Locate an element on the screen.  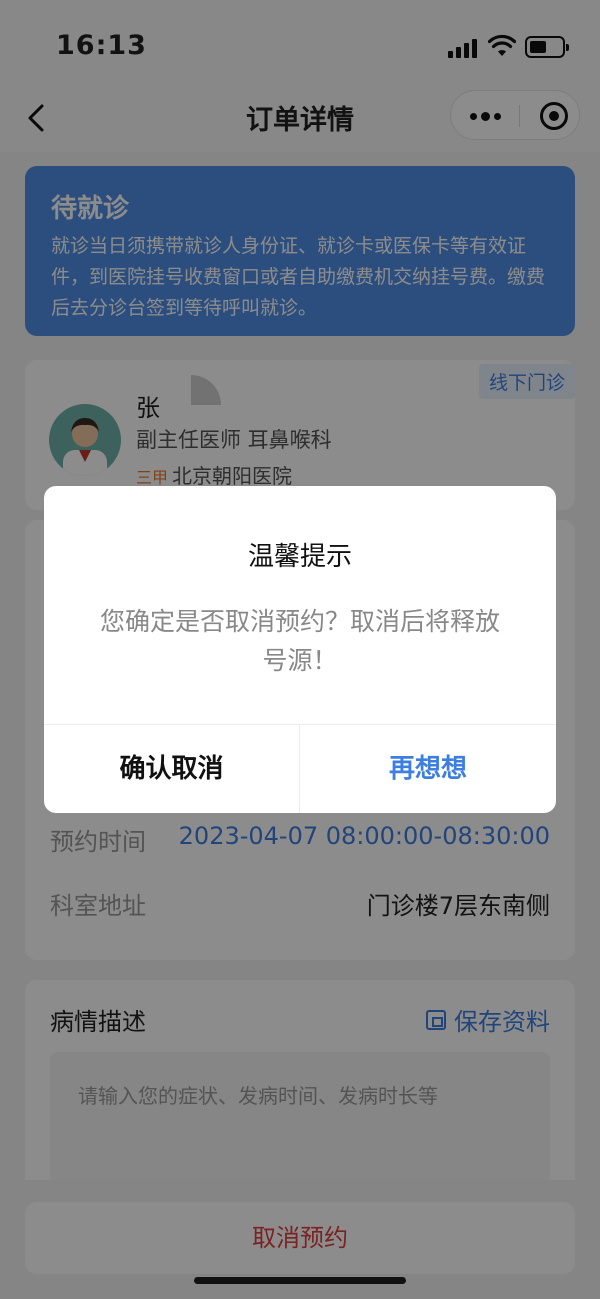
home-indicator is located at coordinates (300, 1280).